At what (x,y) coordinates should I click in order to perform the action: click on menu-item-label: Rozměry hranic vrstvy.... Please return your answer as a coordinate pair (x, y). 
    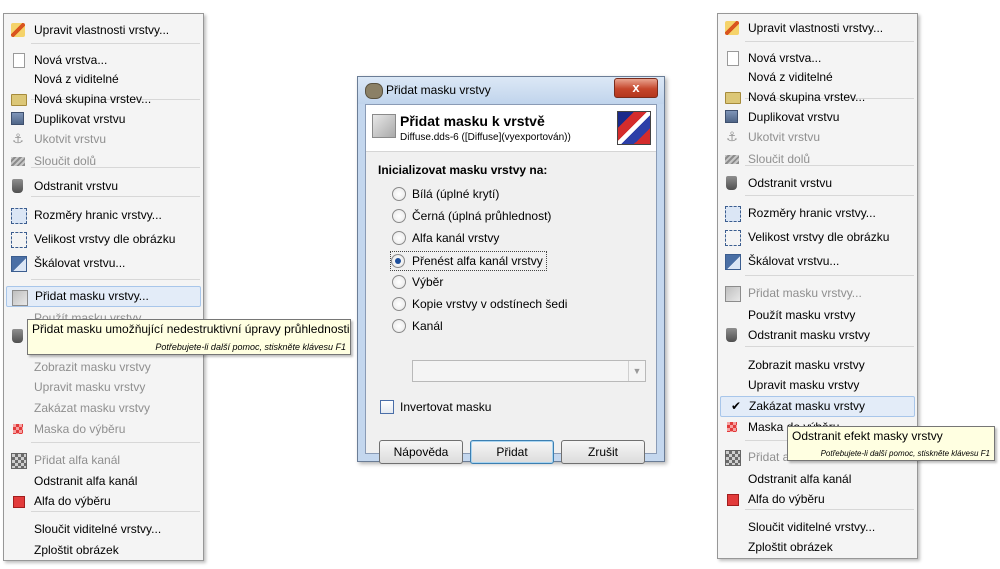
    Looking at the image, I should click on (98, 215).